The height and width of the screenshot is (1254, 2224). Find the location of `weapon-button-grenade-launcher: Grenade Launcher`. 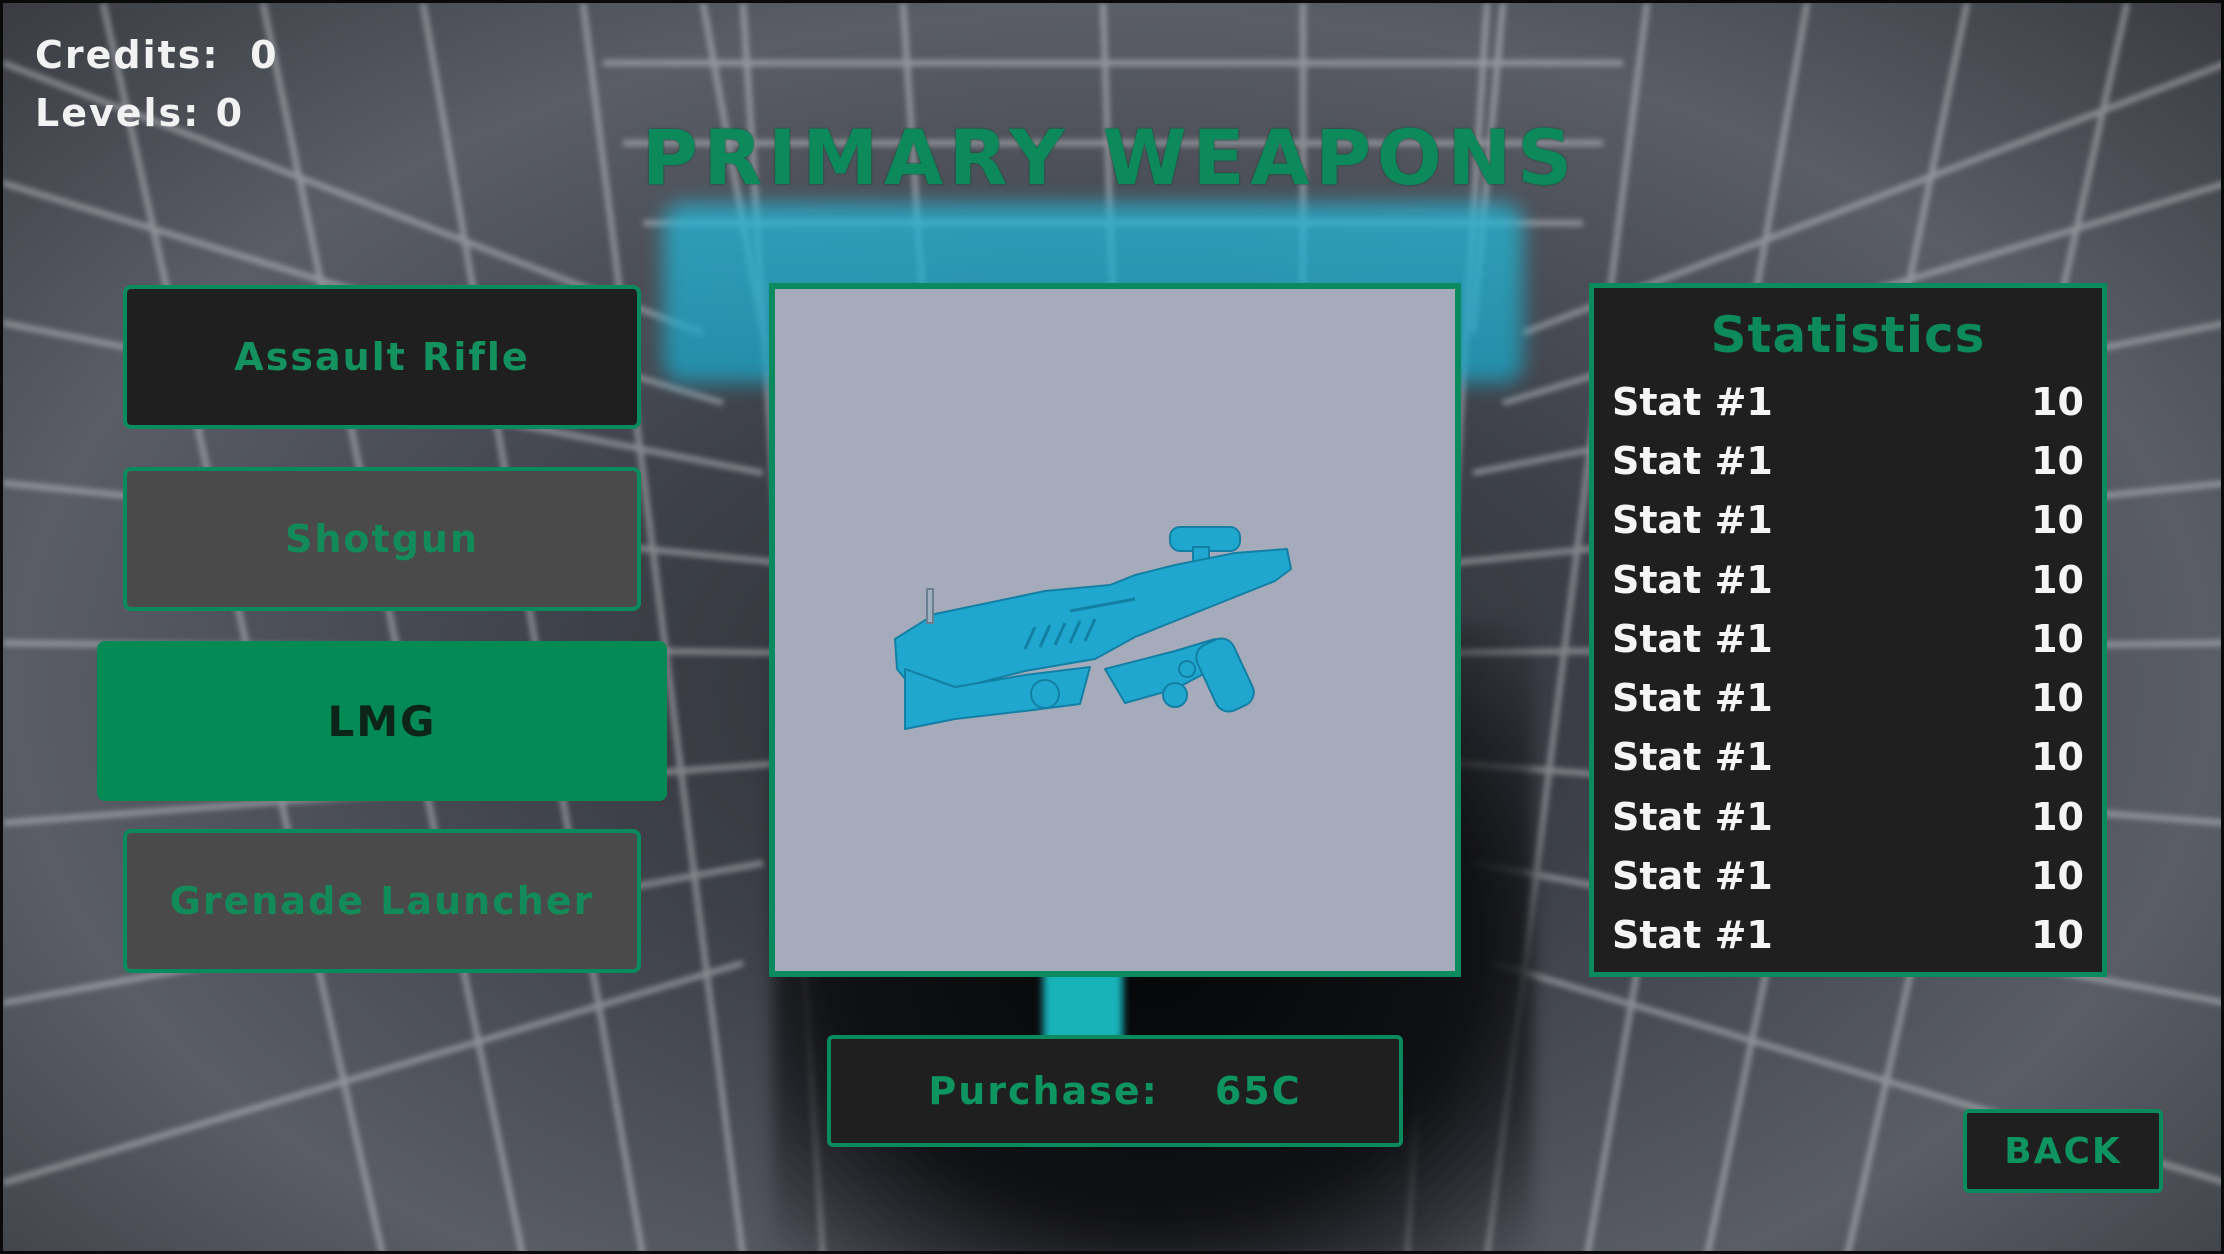

weapon-button-grenade-launcher: Grenade Launcher is located at coordinates (382, 901).